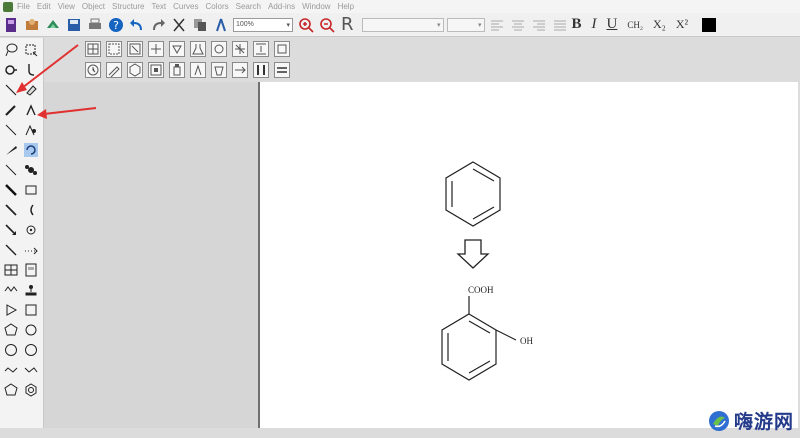 This screenshot has width=800, height=438. What do you see at coordinates (31, 310) in the screenshot?
I see `square-ring-icon` at bounding box center [31, 310].